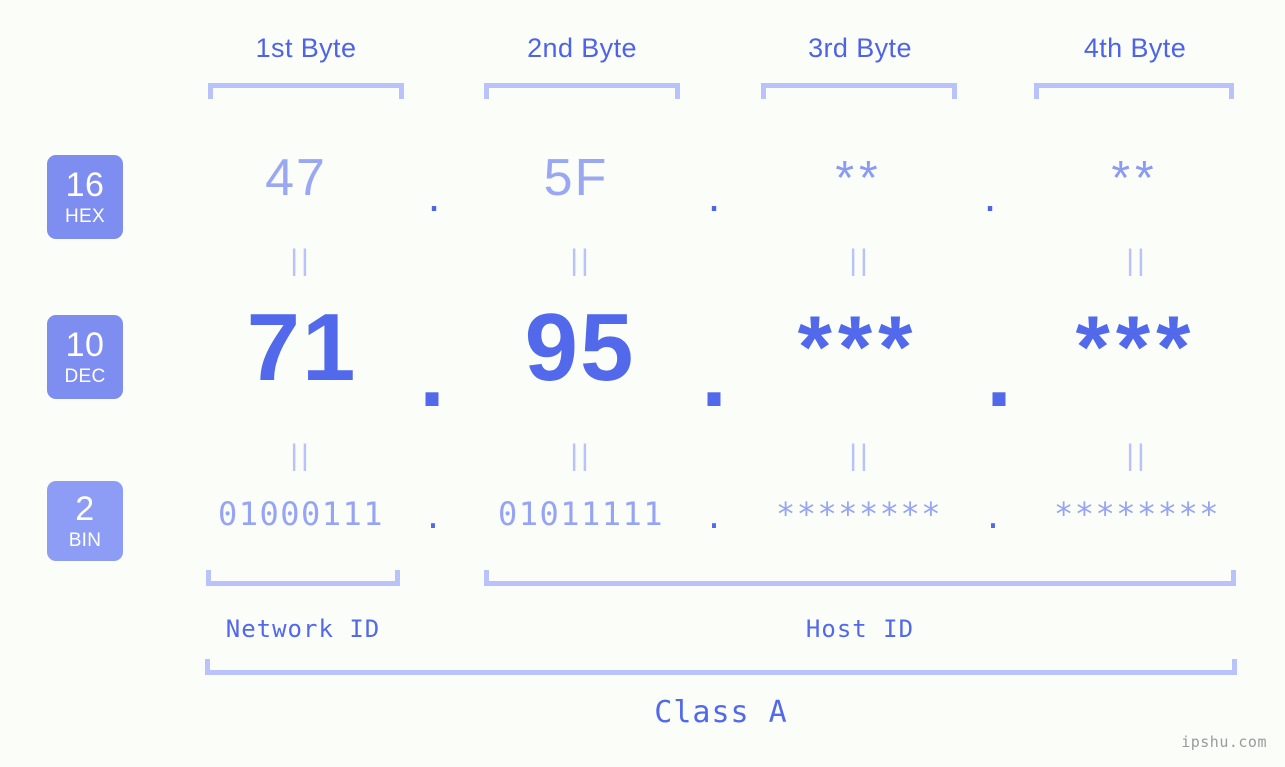 This screenshot has width=1285, height=767. Describe the element at coordinates (581, 455) in the screenshot. I see `equality-mark-dec-bin-2: ||` at that location.